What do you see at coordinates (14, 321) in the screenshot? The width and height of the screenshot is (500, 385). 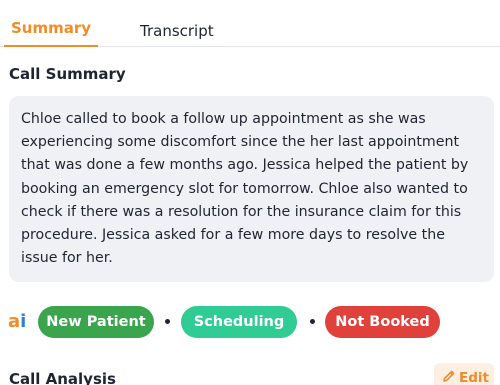 I see `ai-logo-letter-a: a` at bounding box center [14, 321].